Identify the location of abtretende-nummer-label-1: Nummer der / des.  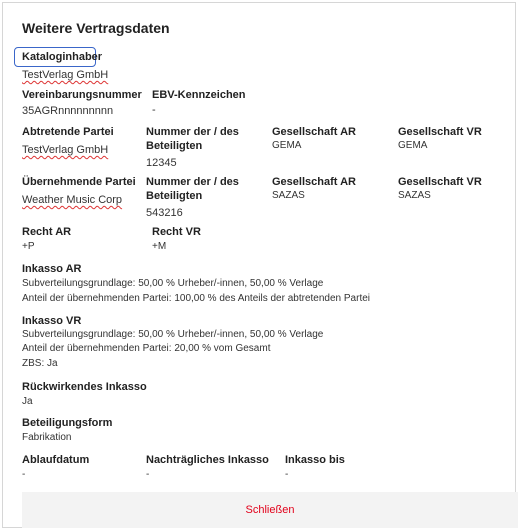
(192, 132).